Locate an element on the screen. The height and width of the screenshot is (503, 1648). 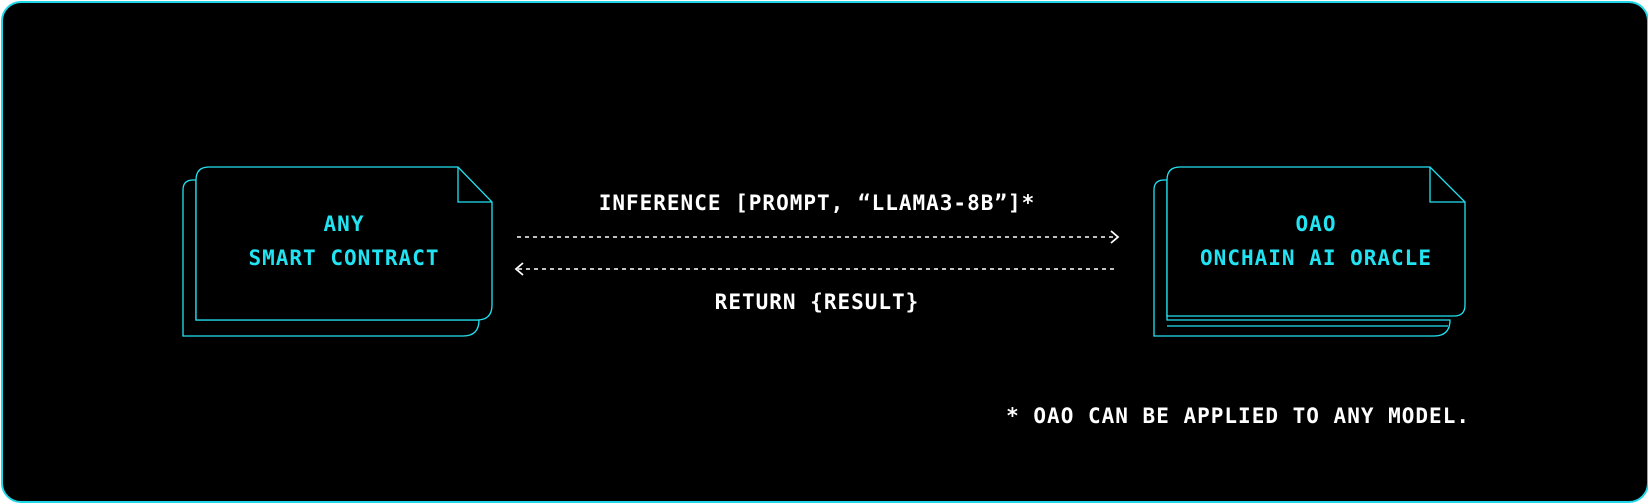
response-label: RETURN {RESULT} is located at coordinates (817, 302).